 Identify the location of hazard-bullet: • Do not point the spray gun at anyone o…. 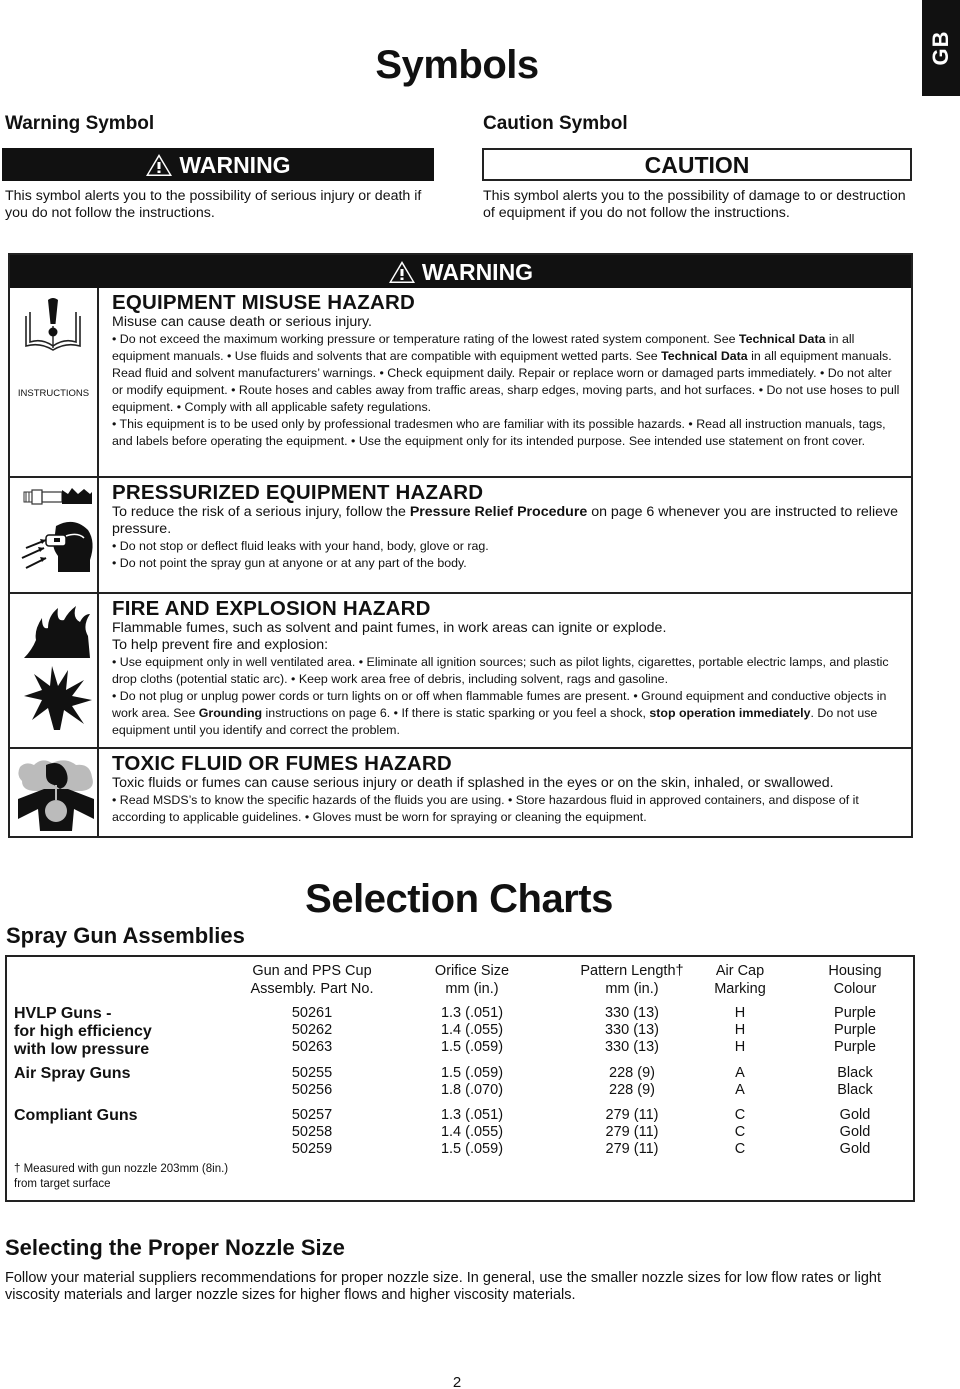
(289, 563).